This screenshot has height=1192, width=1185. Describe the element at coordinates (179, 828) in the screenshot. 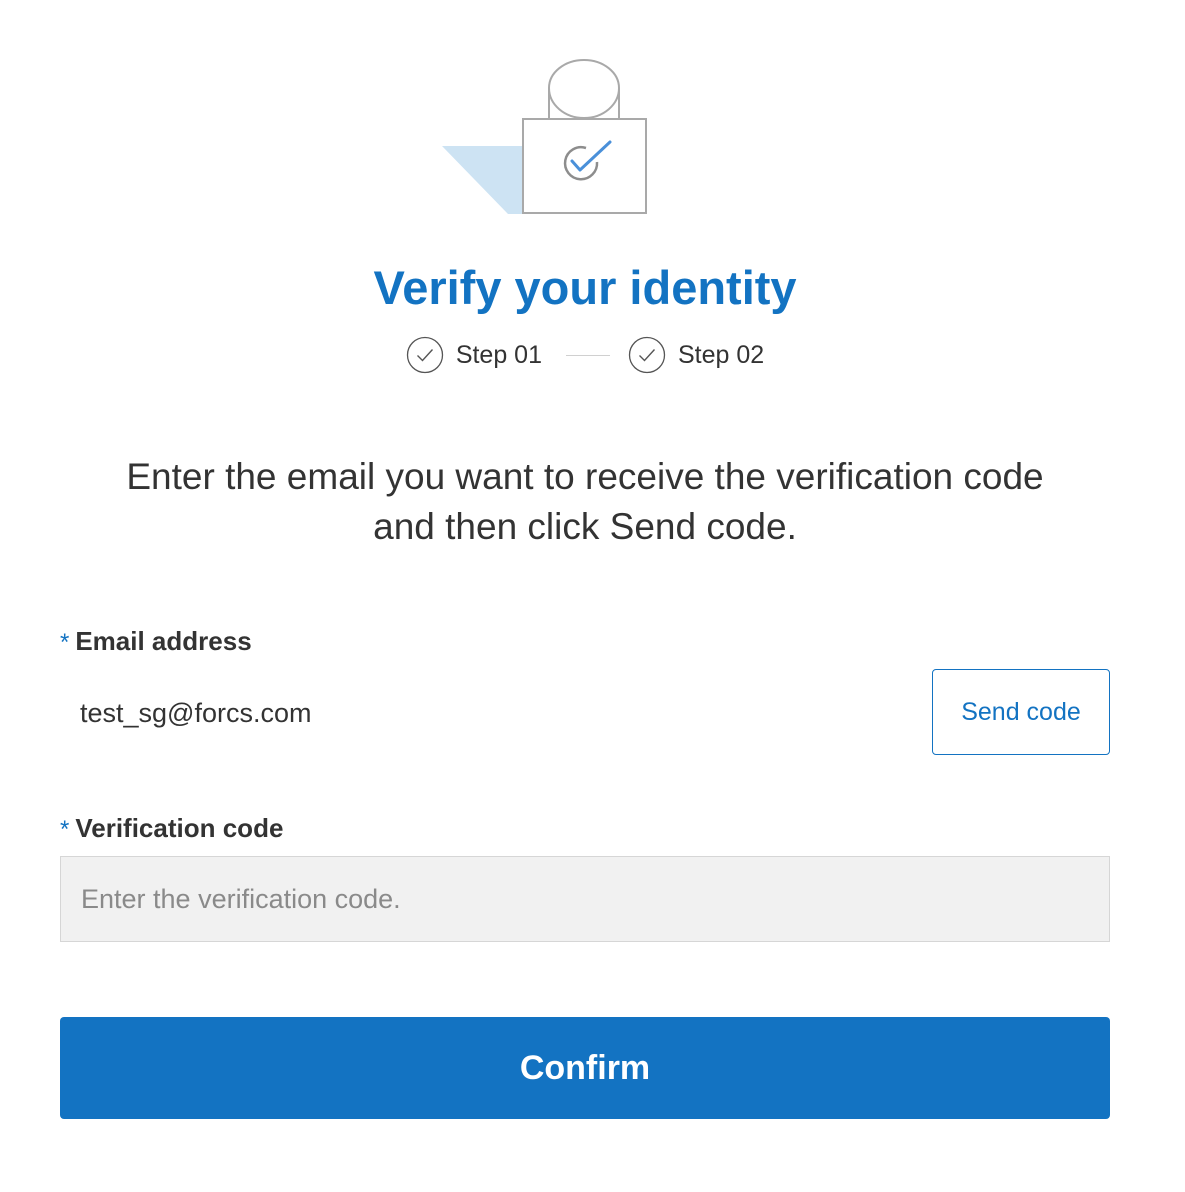

I see `verification-code-label-text: Verification code` at that location.